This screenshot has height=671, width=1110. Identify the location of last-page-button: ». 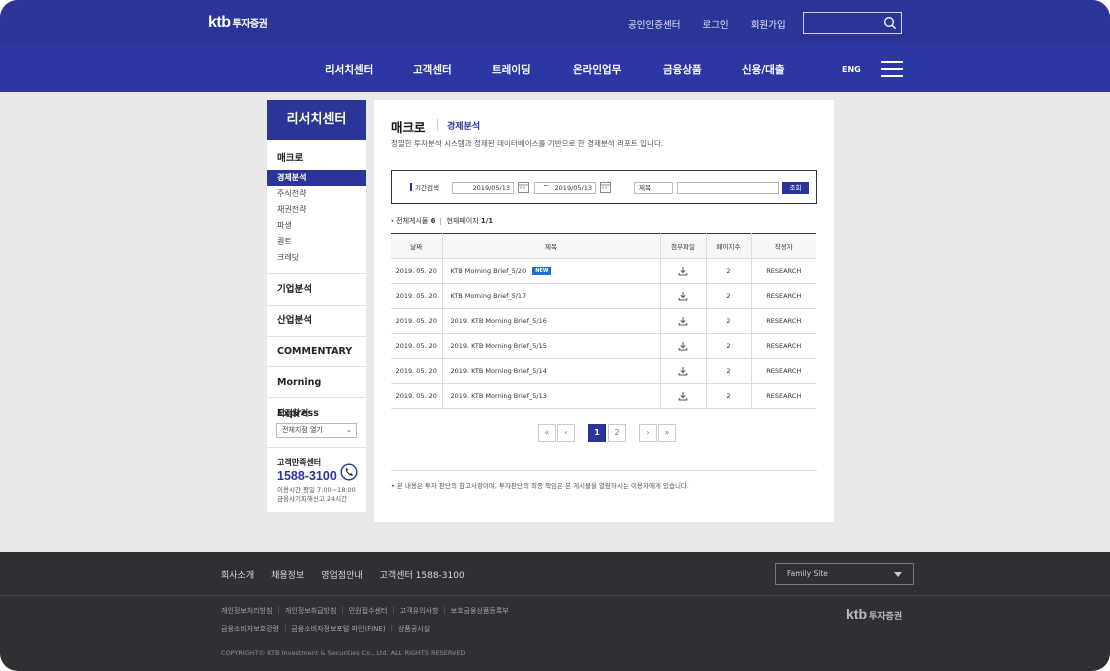
(667, 433).